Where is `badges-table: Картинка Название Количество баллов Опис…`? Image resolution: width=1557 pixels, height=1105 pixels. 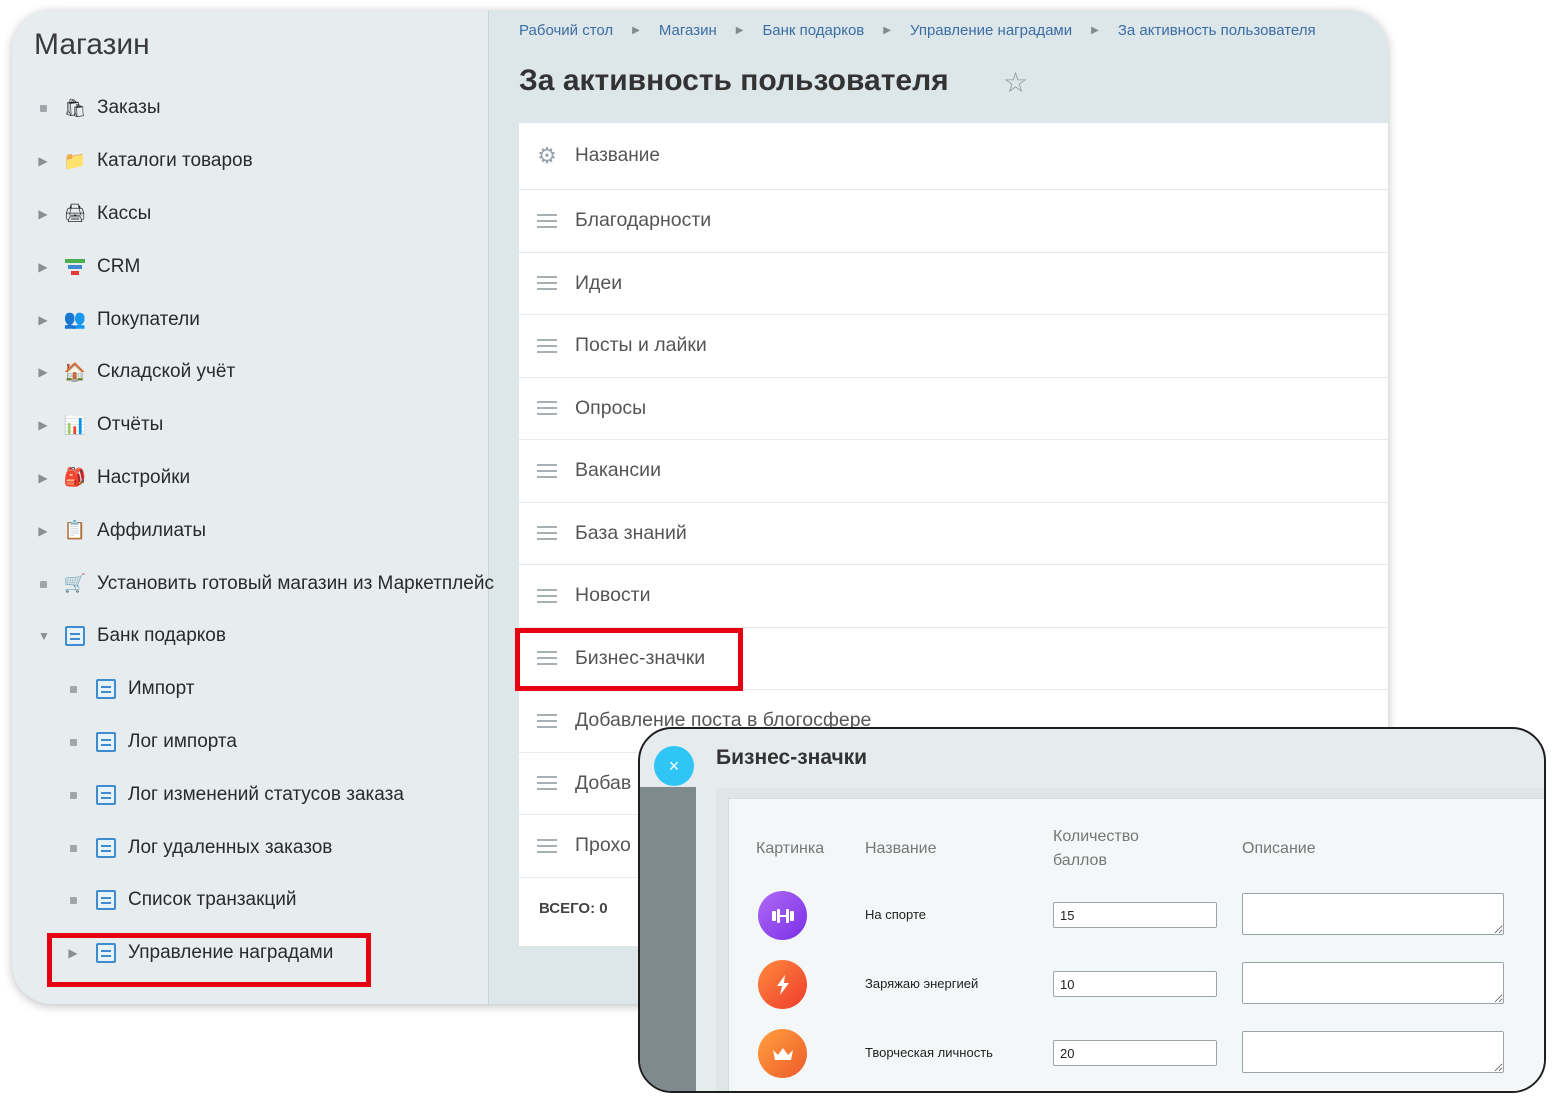 badges-table: Картинка Название Количество баллов Опис… is located at coordinates (1136, 944).